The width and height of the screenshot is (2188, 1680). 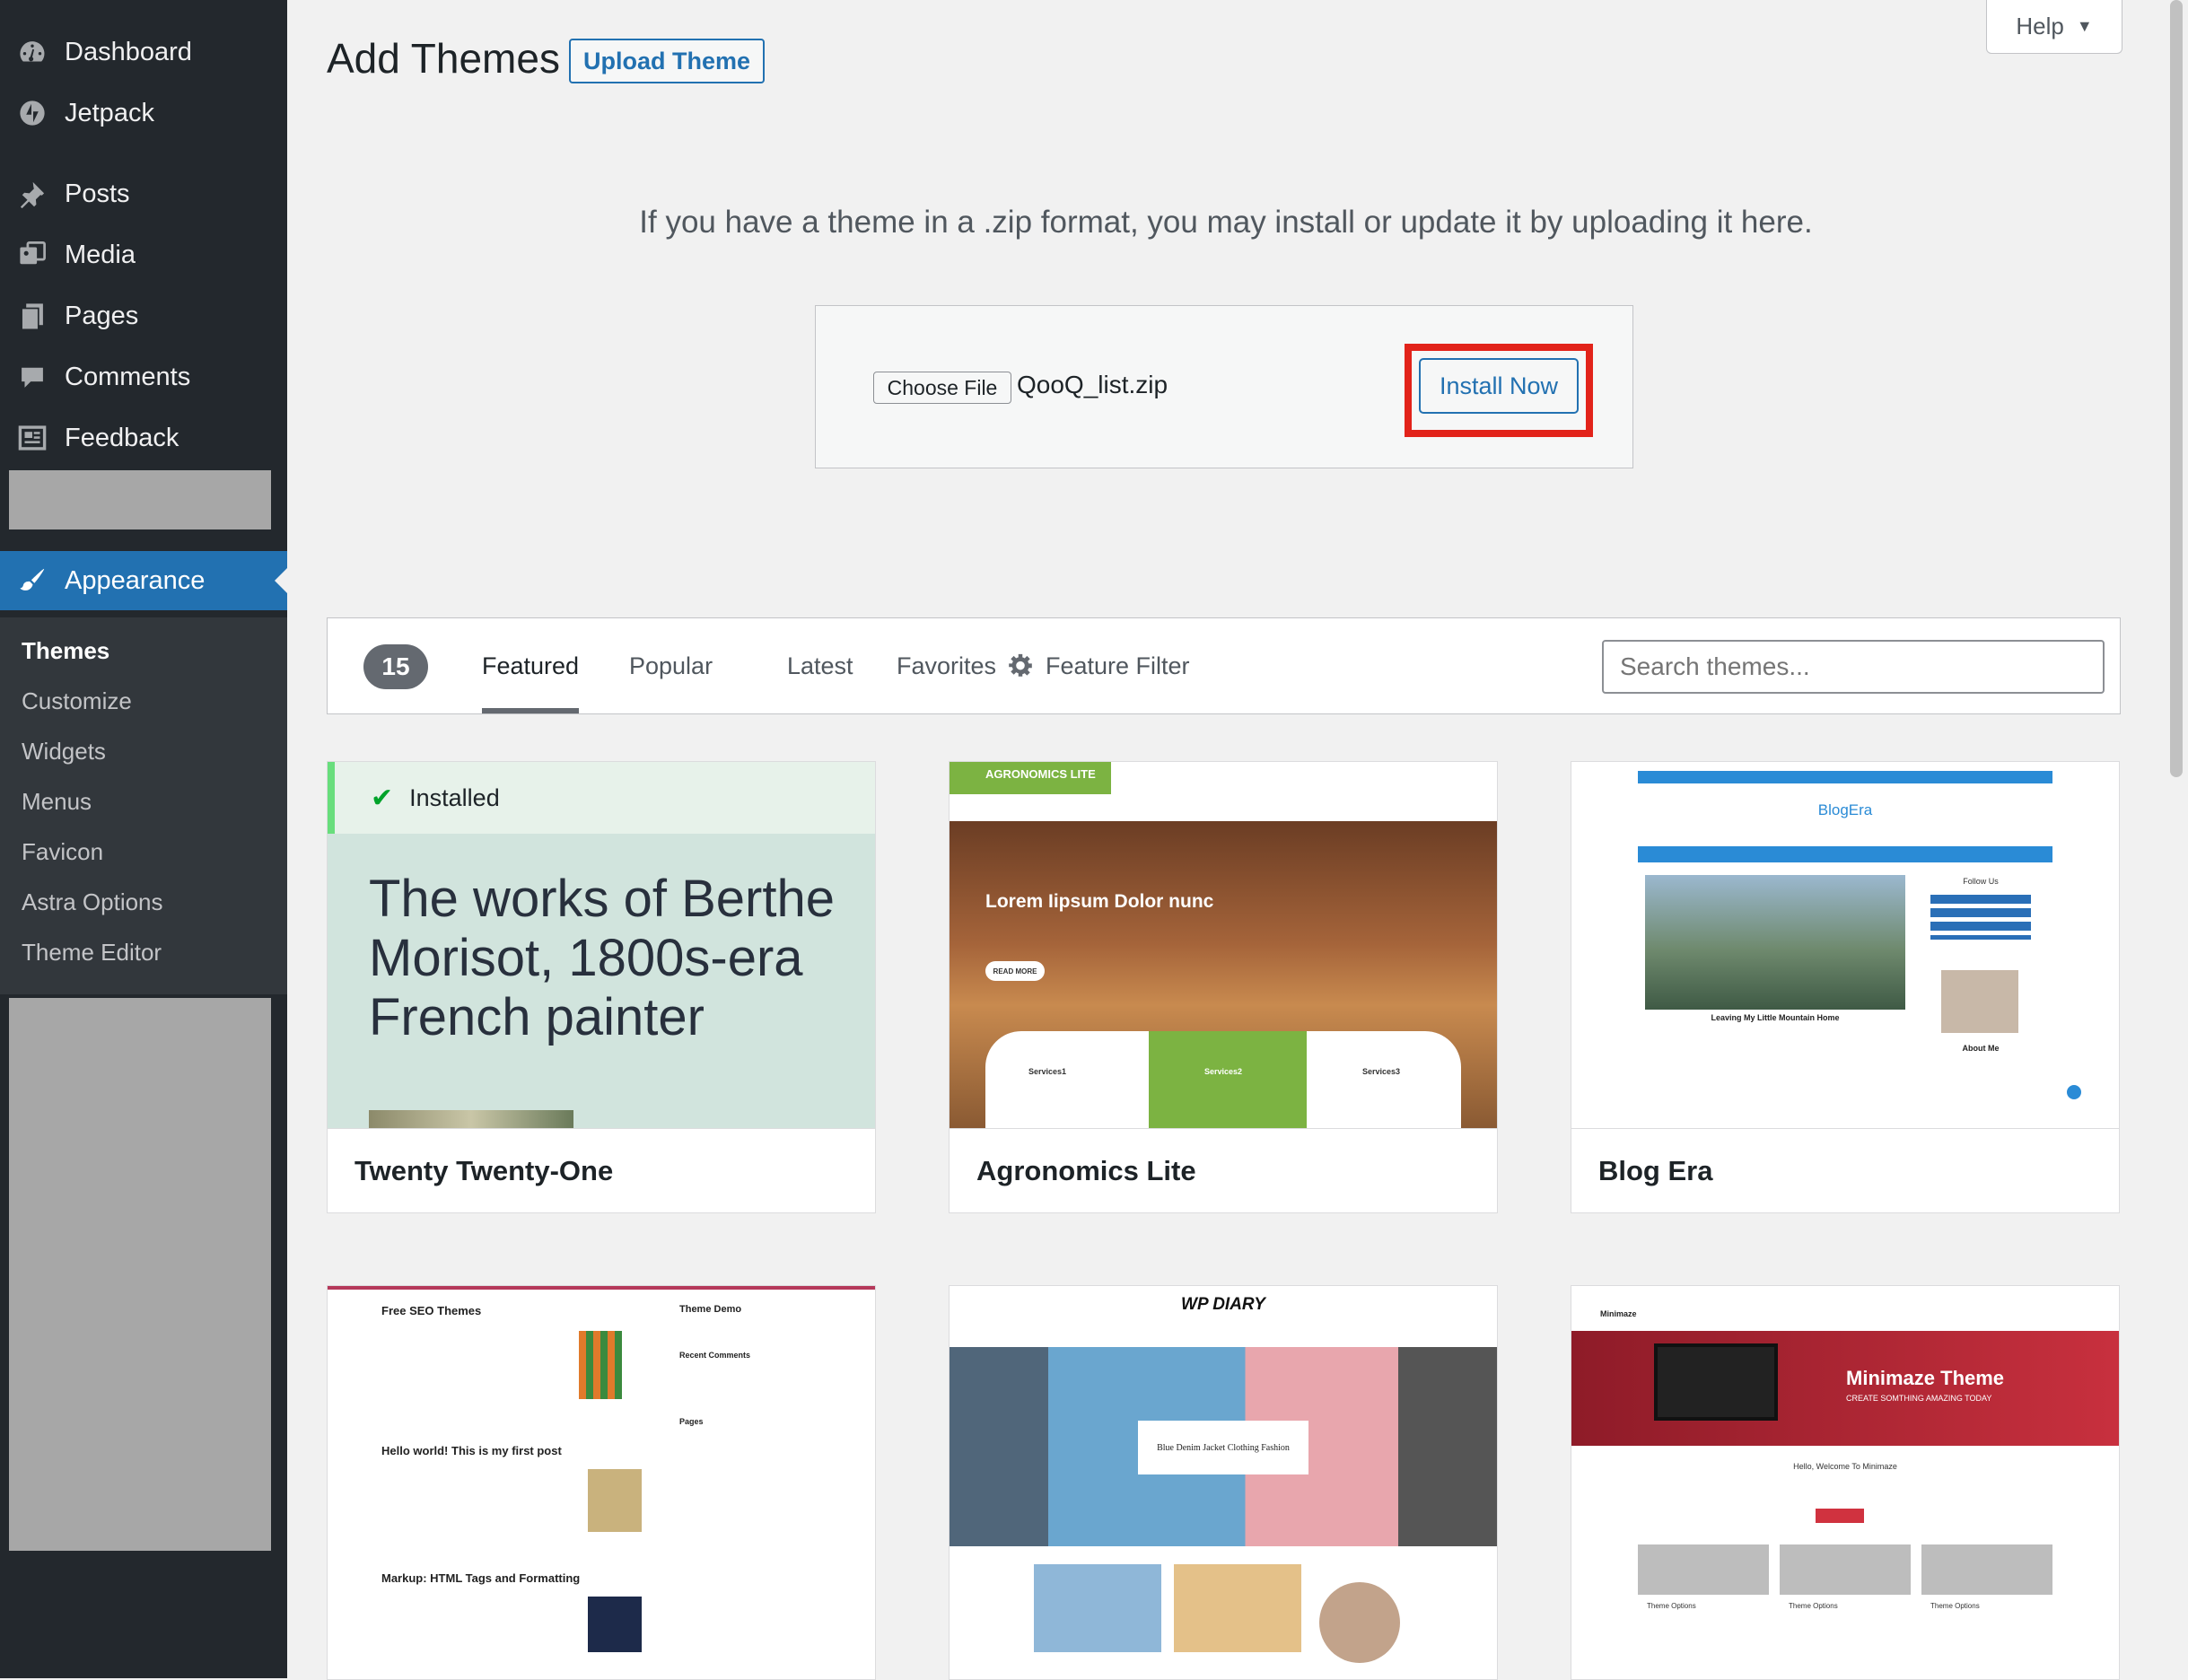 What do you see at coordinates (122, 437) in the screenshot?
I see `sidebar-item-label: Feedback` at bounding box center [122, 437].